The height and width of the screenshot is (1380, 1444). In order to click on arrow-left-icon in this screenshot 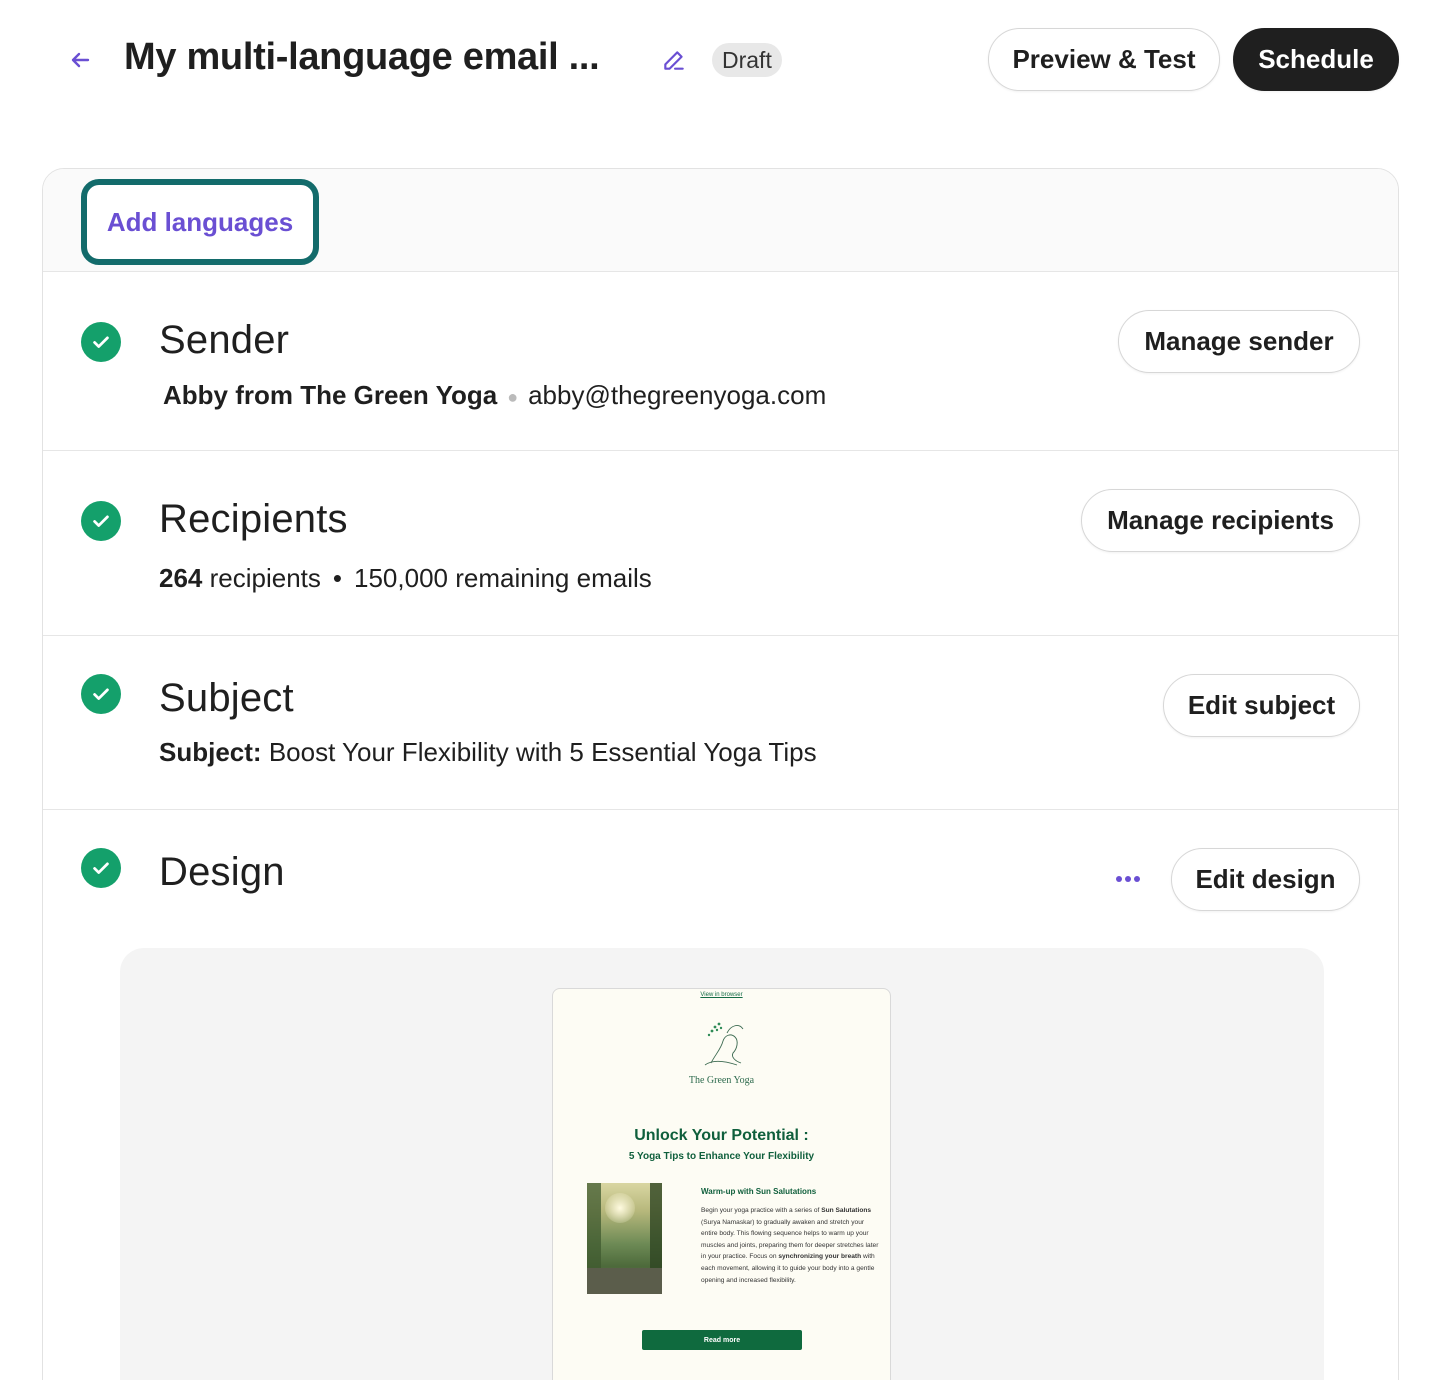, I will do `click(80, 60)`.